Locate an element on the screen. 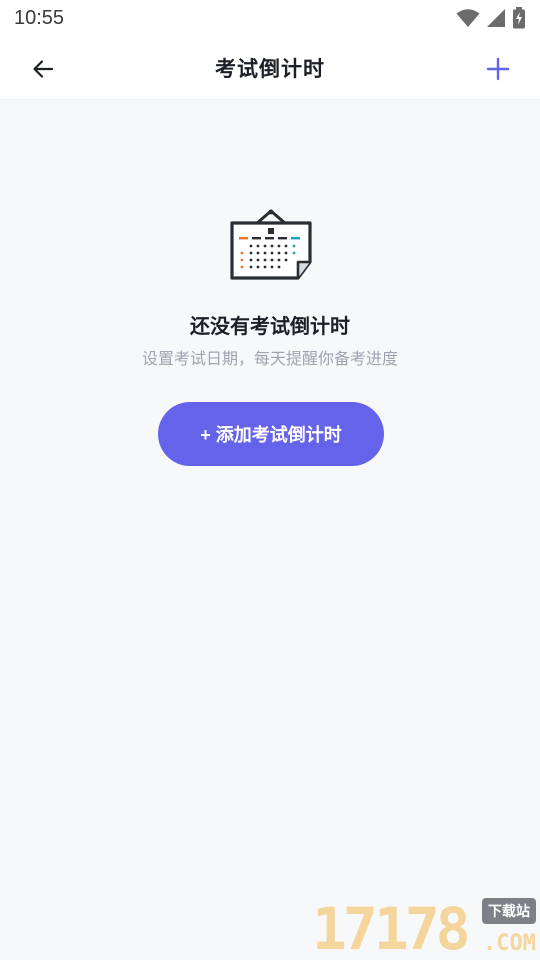 The image size is (540, 960). plus-icon is located at coordinates (498, 69).